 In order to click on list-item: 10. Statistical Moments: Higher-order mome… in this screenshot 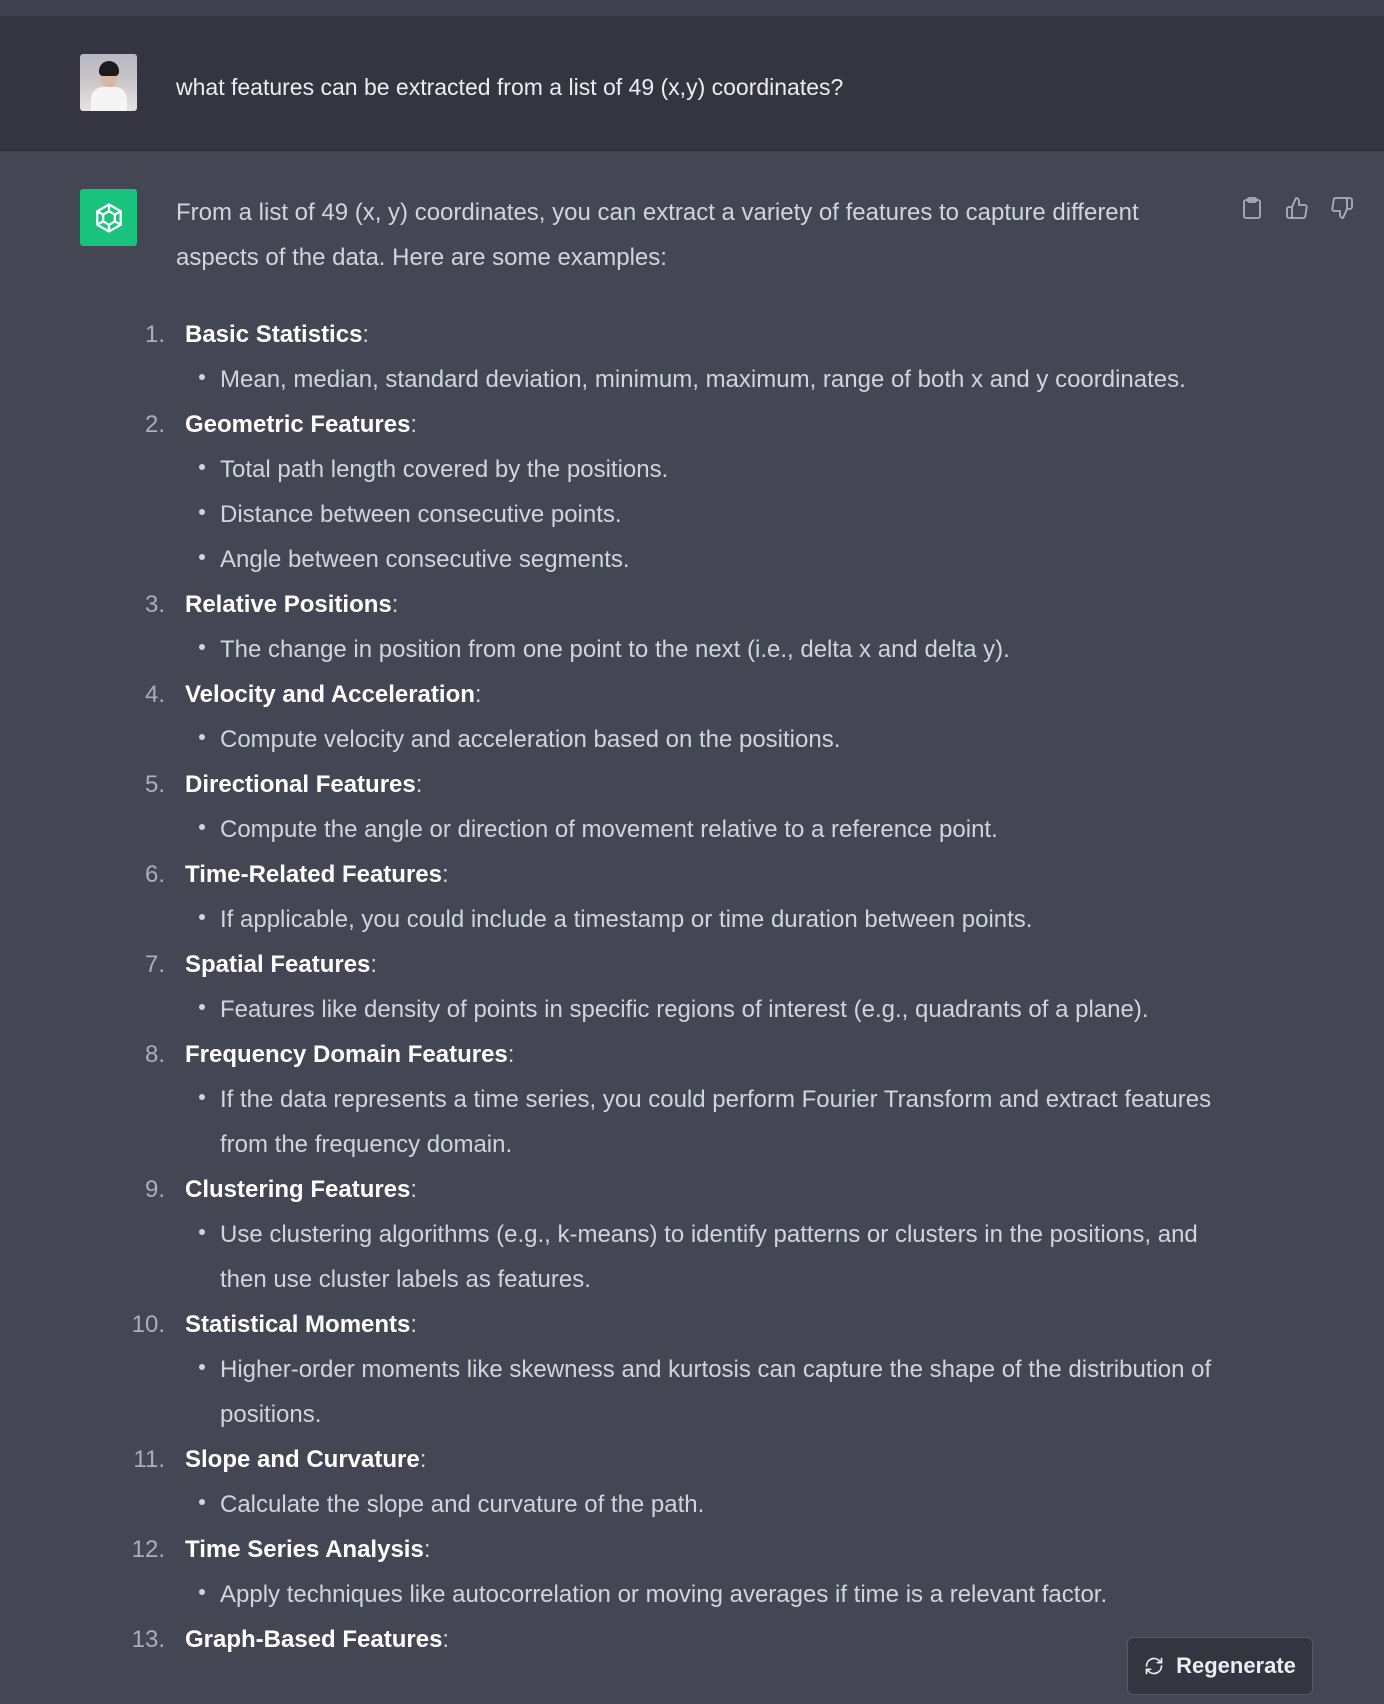, I will do `click(679, 1369)`.